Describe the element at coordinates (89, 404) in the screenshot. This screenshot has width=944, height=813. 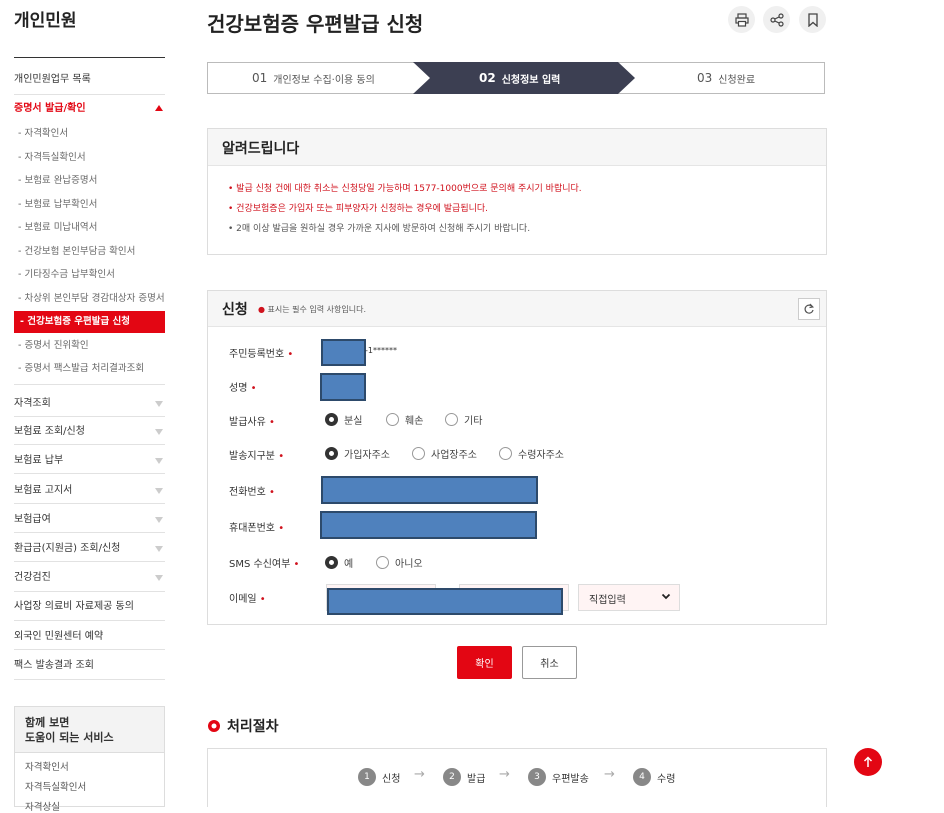
I see `sidebar-item-qualification-inquiry: 자격조회` at that location.